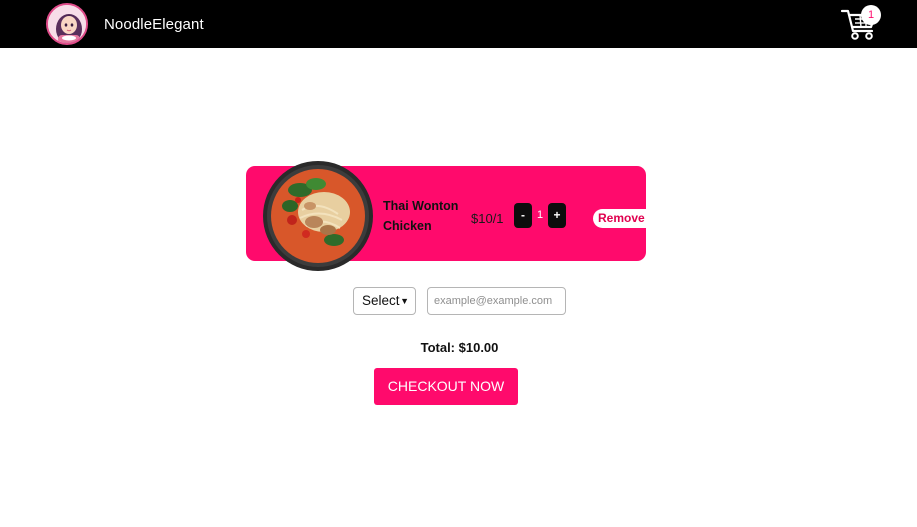 Image resolution: width=917 pixels, height=527 pixels. What do you see at coordinates (523, 215) in the screenshot?
I see `decrease-quantity-button: -` at bounding box center [523, 215].